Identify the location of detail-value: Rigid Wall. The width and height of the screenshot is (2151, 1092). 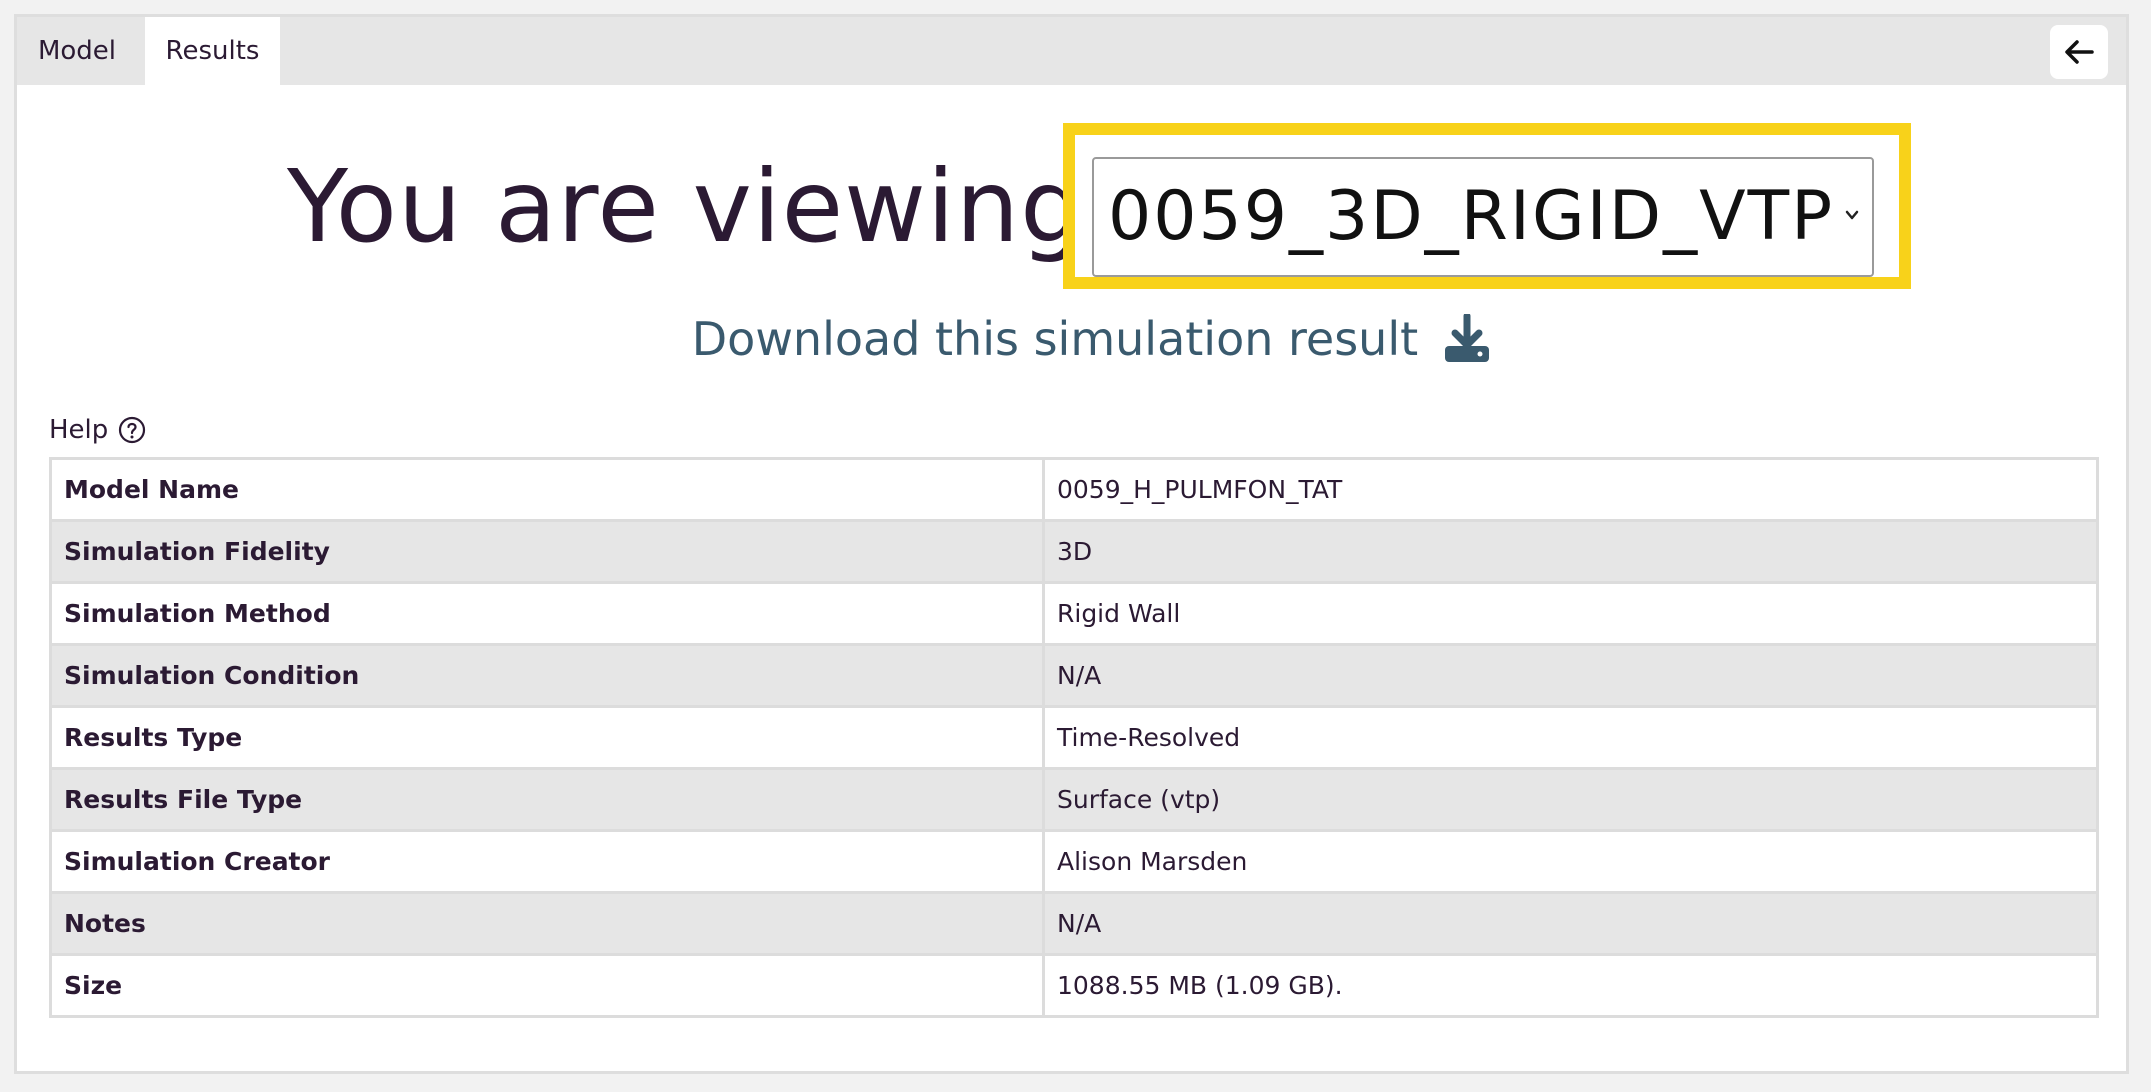
(1570, 613).